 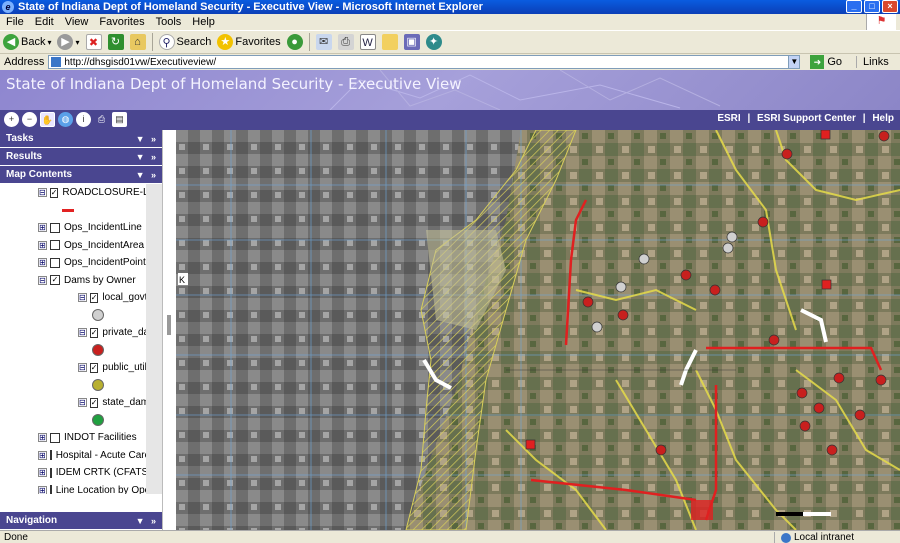 I want to click on back-button: ◀ Back ▾, so click(x=27, y=42).